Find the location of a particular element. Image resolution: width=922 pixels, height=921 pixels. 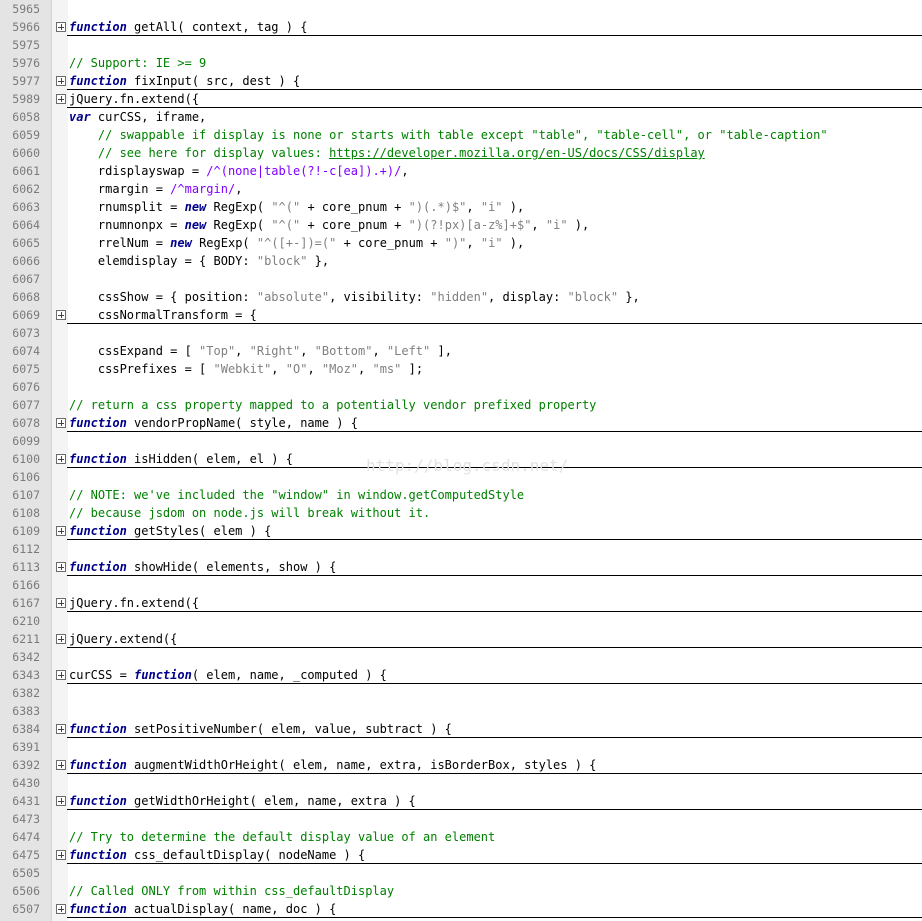

code-text: function vendorPropName( style, name ) { is located at coordinates (213, 423).